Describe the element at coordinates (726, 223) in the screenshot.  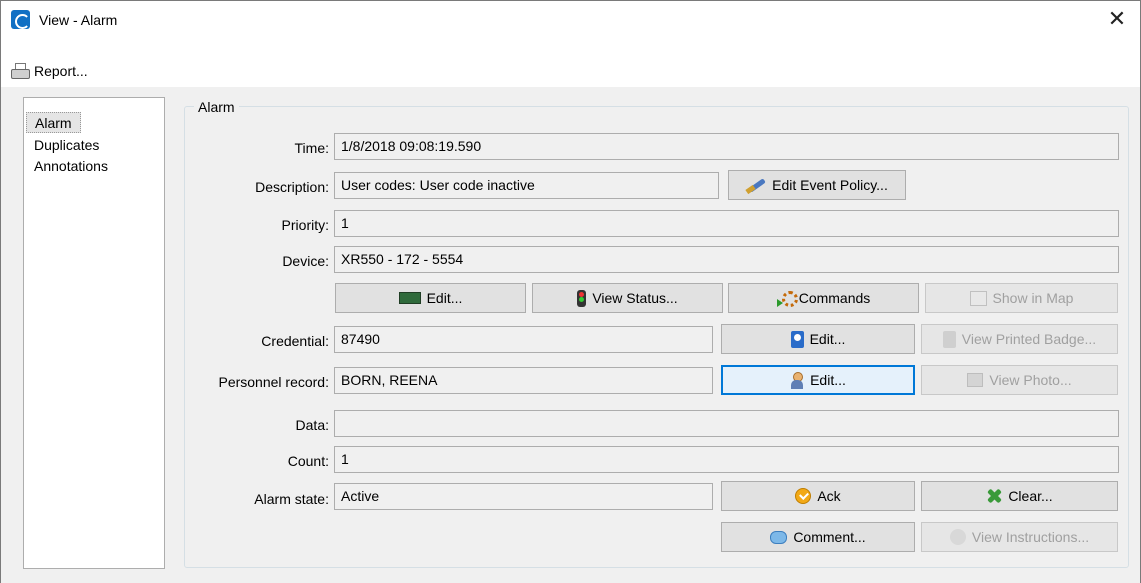
I see `priority-field: 1` at that location.